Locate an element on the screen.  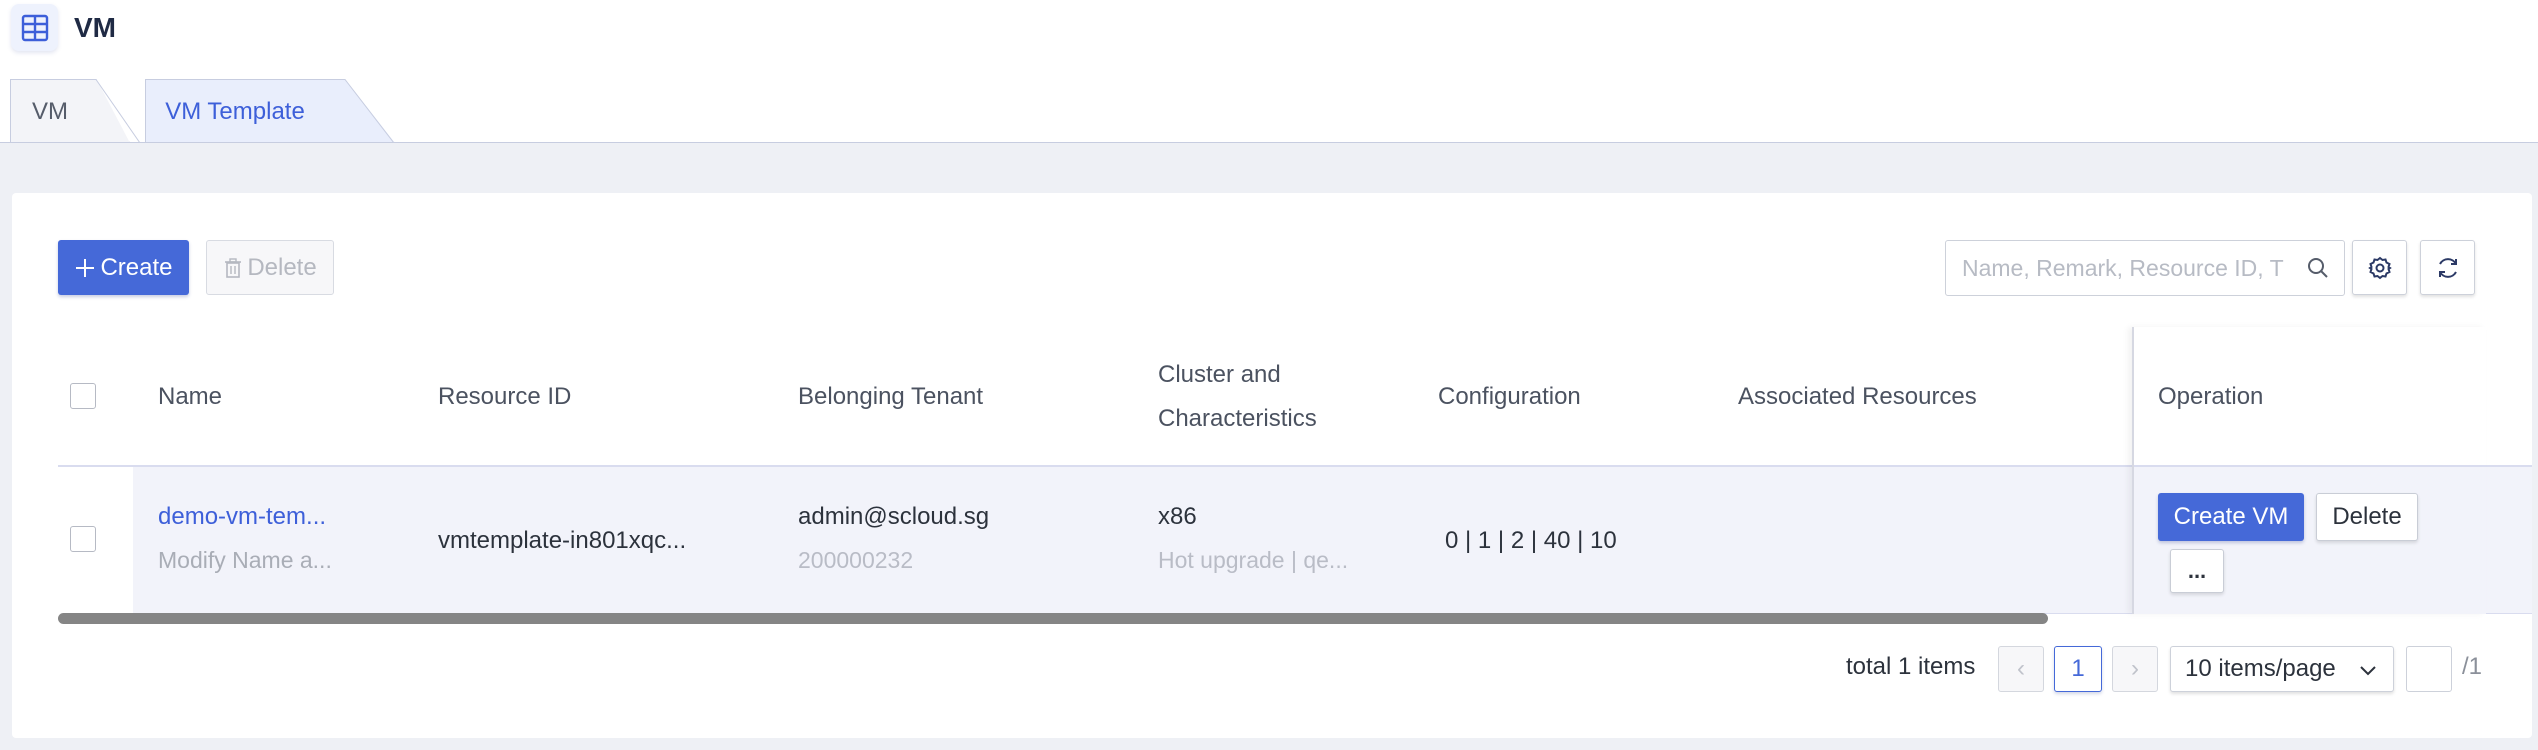
header-resource-id: Resource ID is located at coordinates (505, 396).